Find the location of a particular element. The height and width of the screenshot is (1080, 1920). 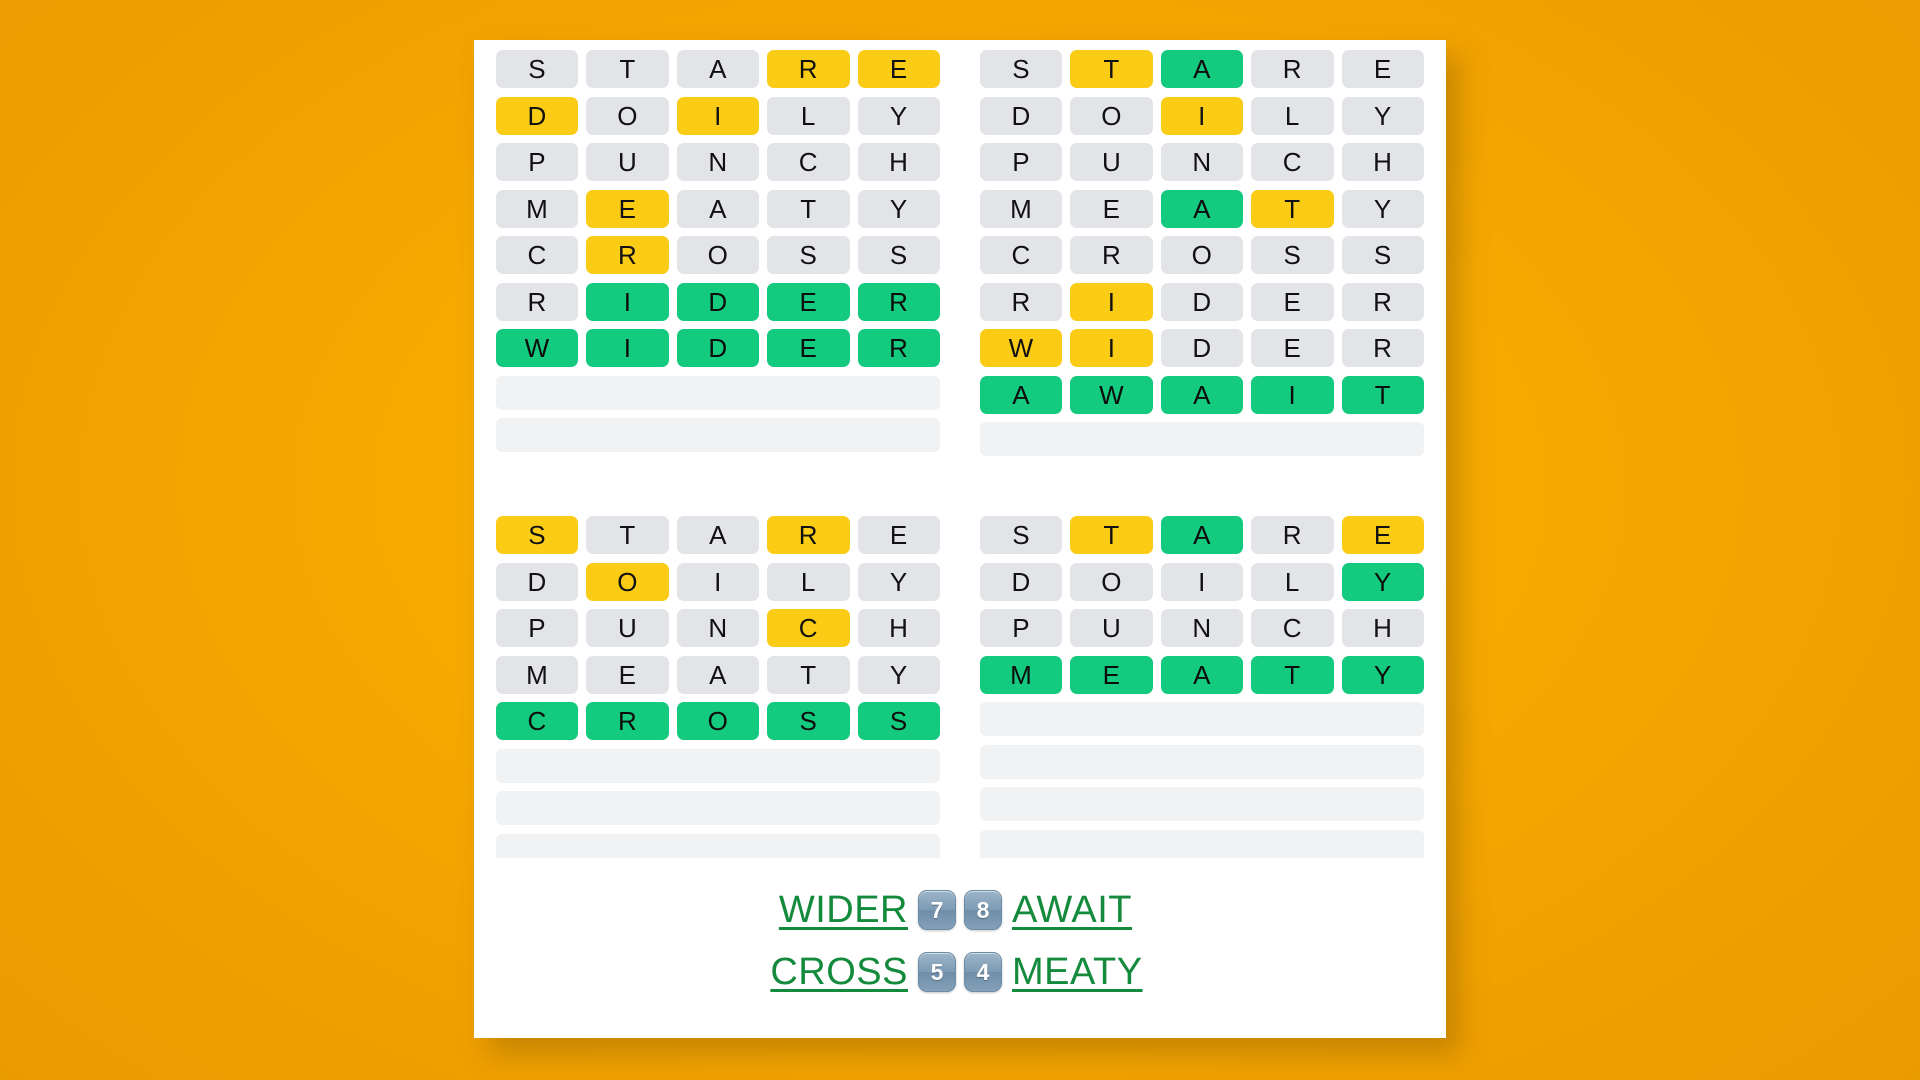

answer-line: CROSS 5 4 MEATY is located at coordinates (960, 972).